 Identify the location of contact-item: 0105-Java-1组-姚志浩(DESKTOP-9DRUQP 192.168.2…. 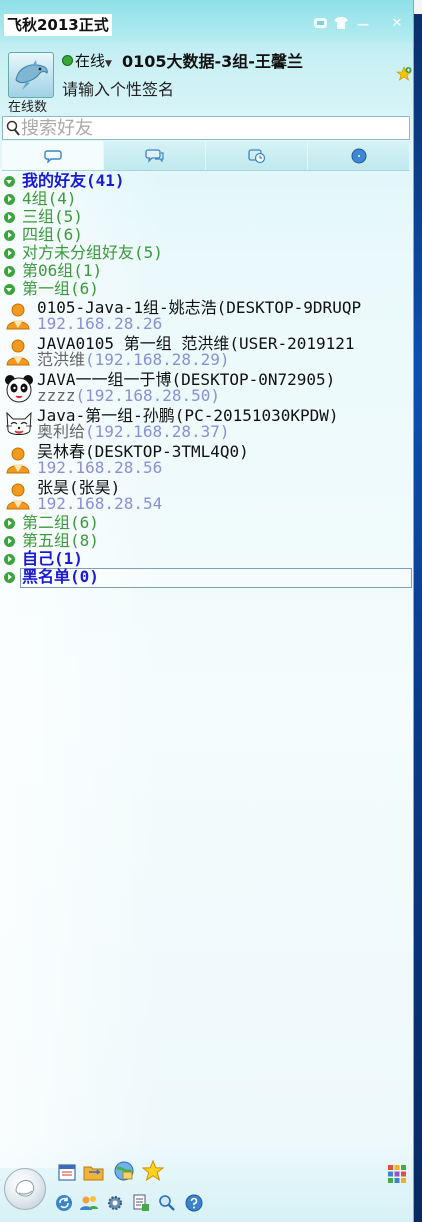
(206, 316).